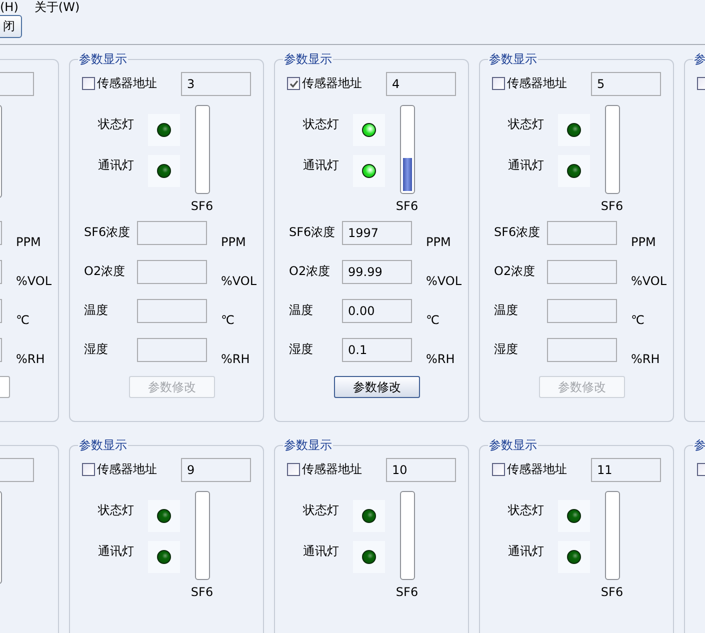 The image size is (705, 633). Describe the element at coordinates (9, 7) in the screenshot. I see `menu-item: (H)` at that location.